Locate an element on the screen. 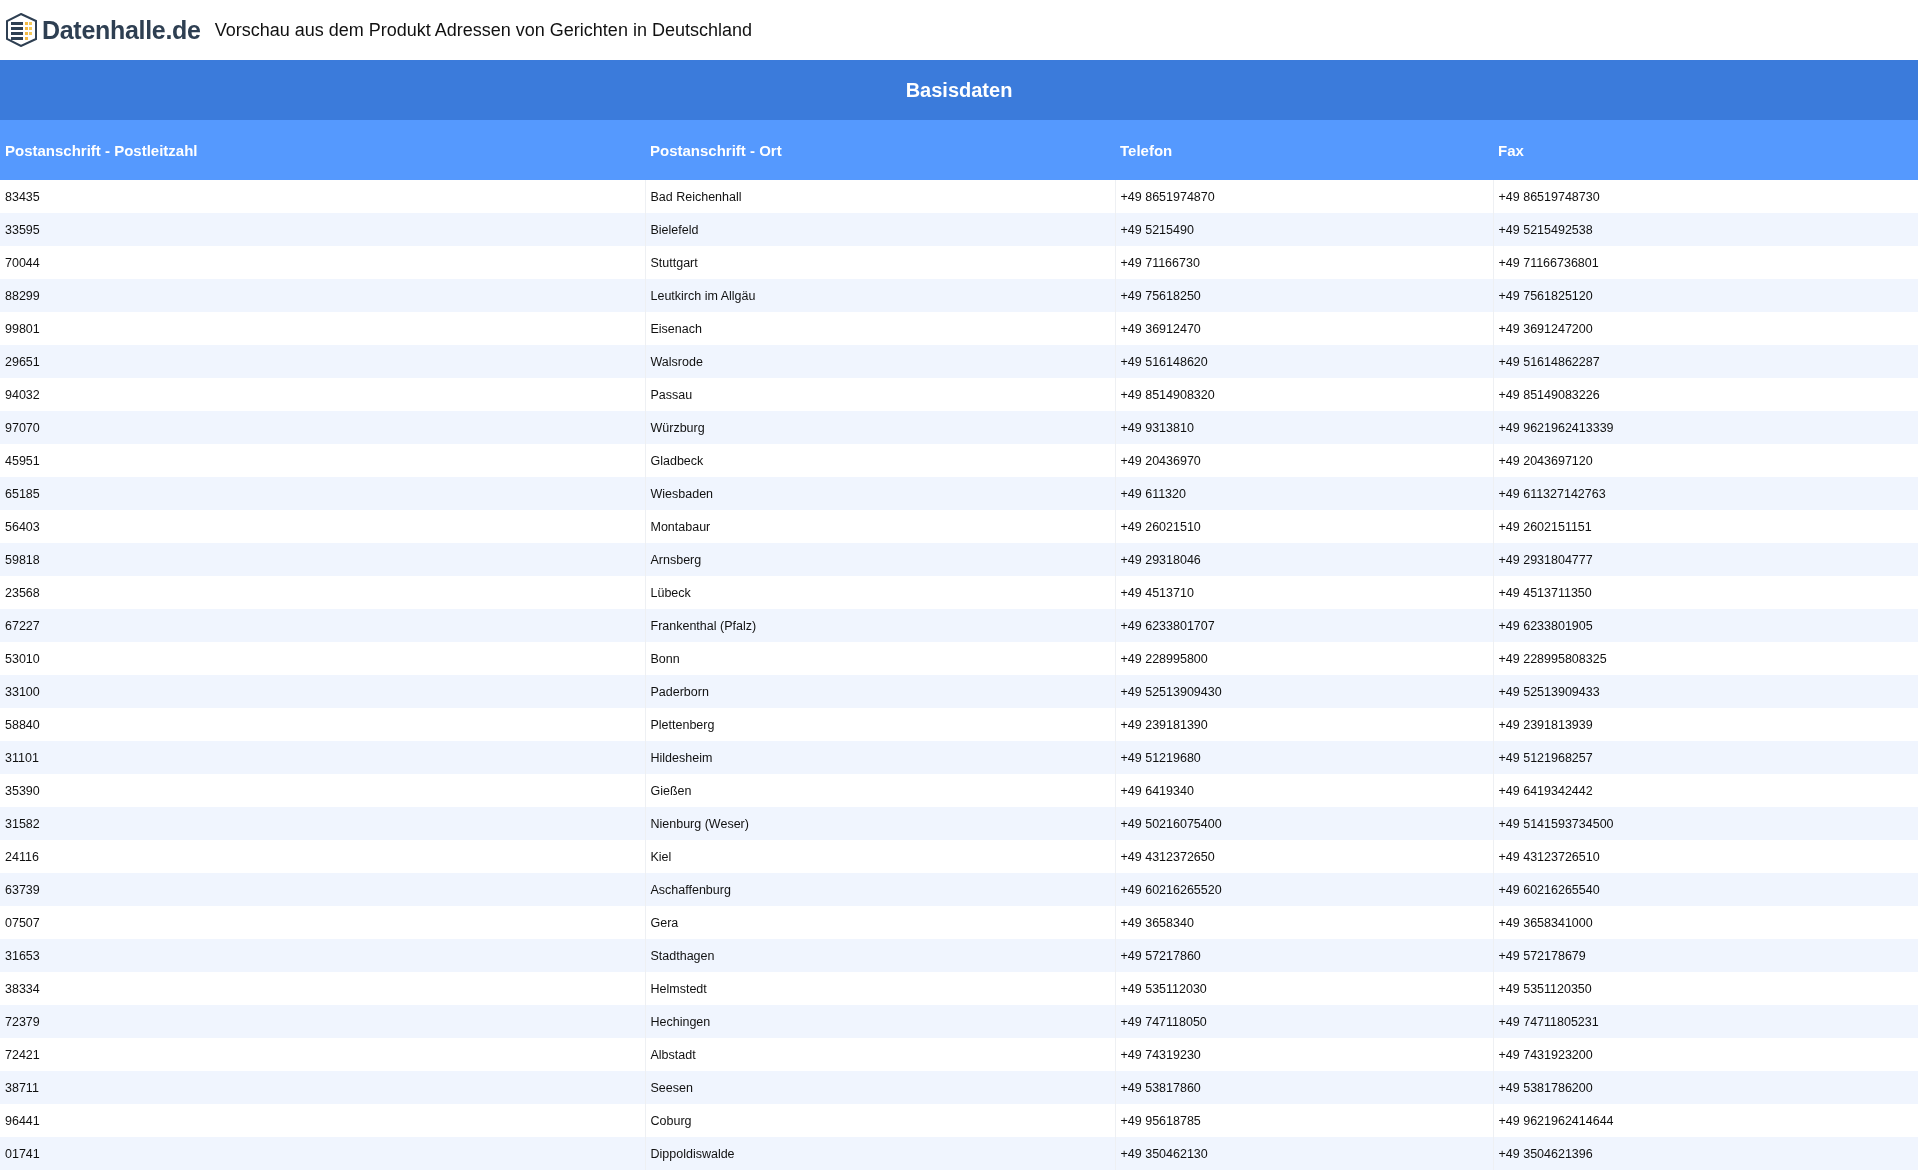 This screenshot has height=1170, width=1920. table-cell: 45951 is located at coordinates (322, 460).